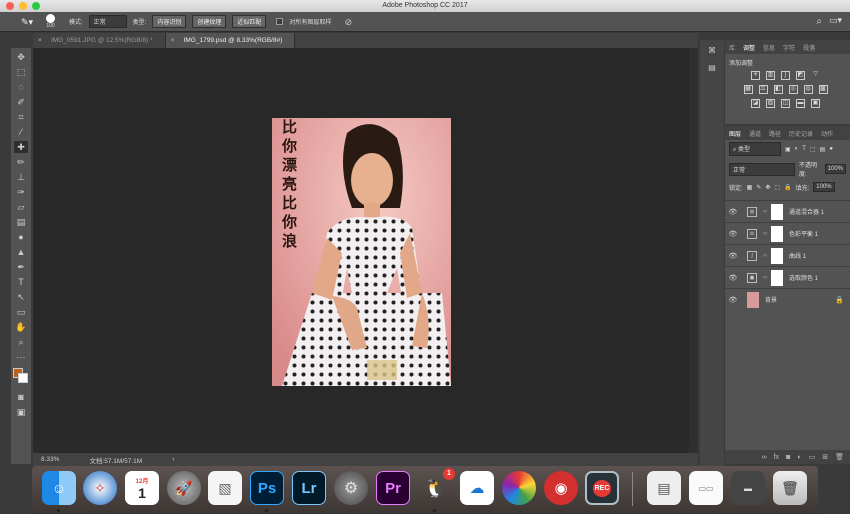  Describe the element at coordinates (142, 488) in the screenshot. I see `calendar-icon: 12月 1` at that location.